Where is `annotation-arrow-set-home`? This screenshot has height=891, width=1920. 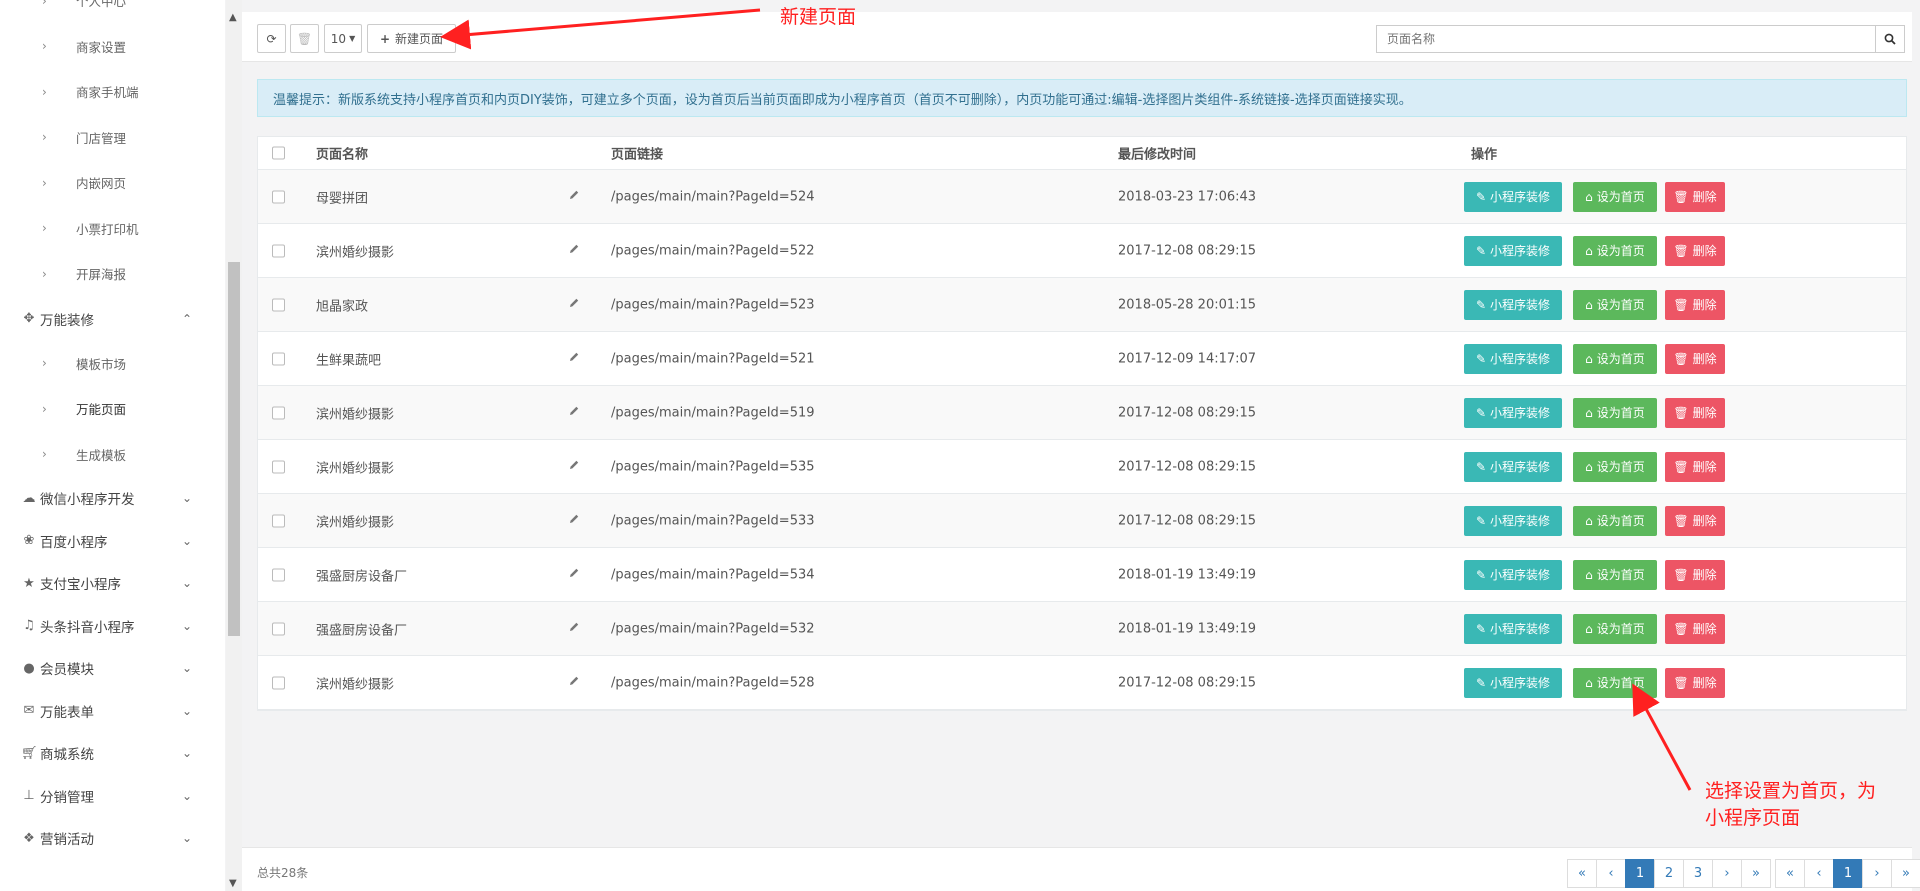
annotation-arrow-set-home is located at coordinates (1662, 737).